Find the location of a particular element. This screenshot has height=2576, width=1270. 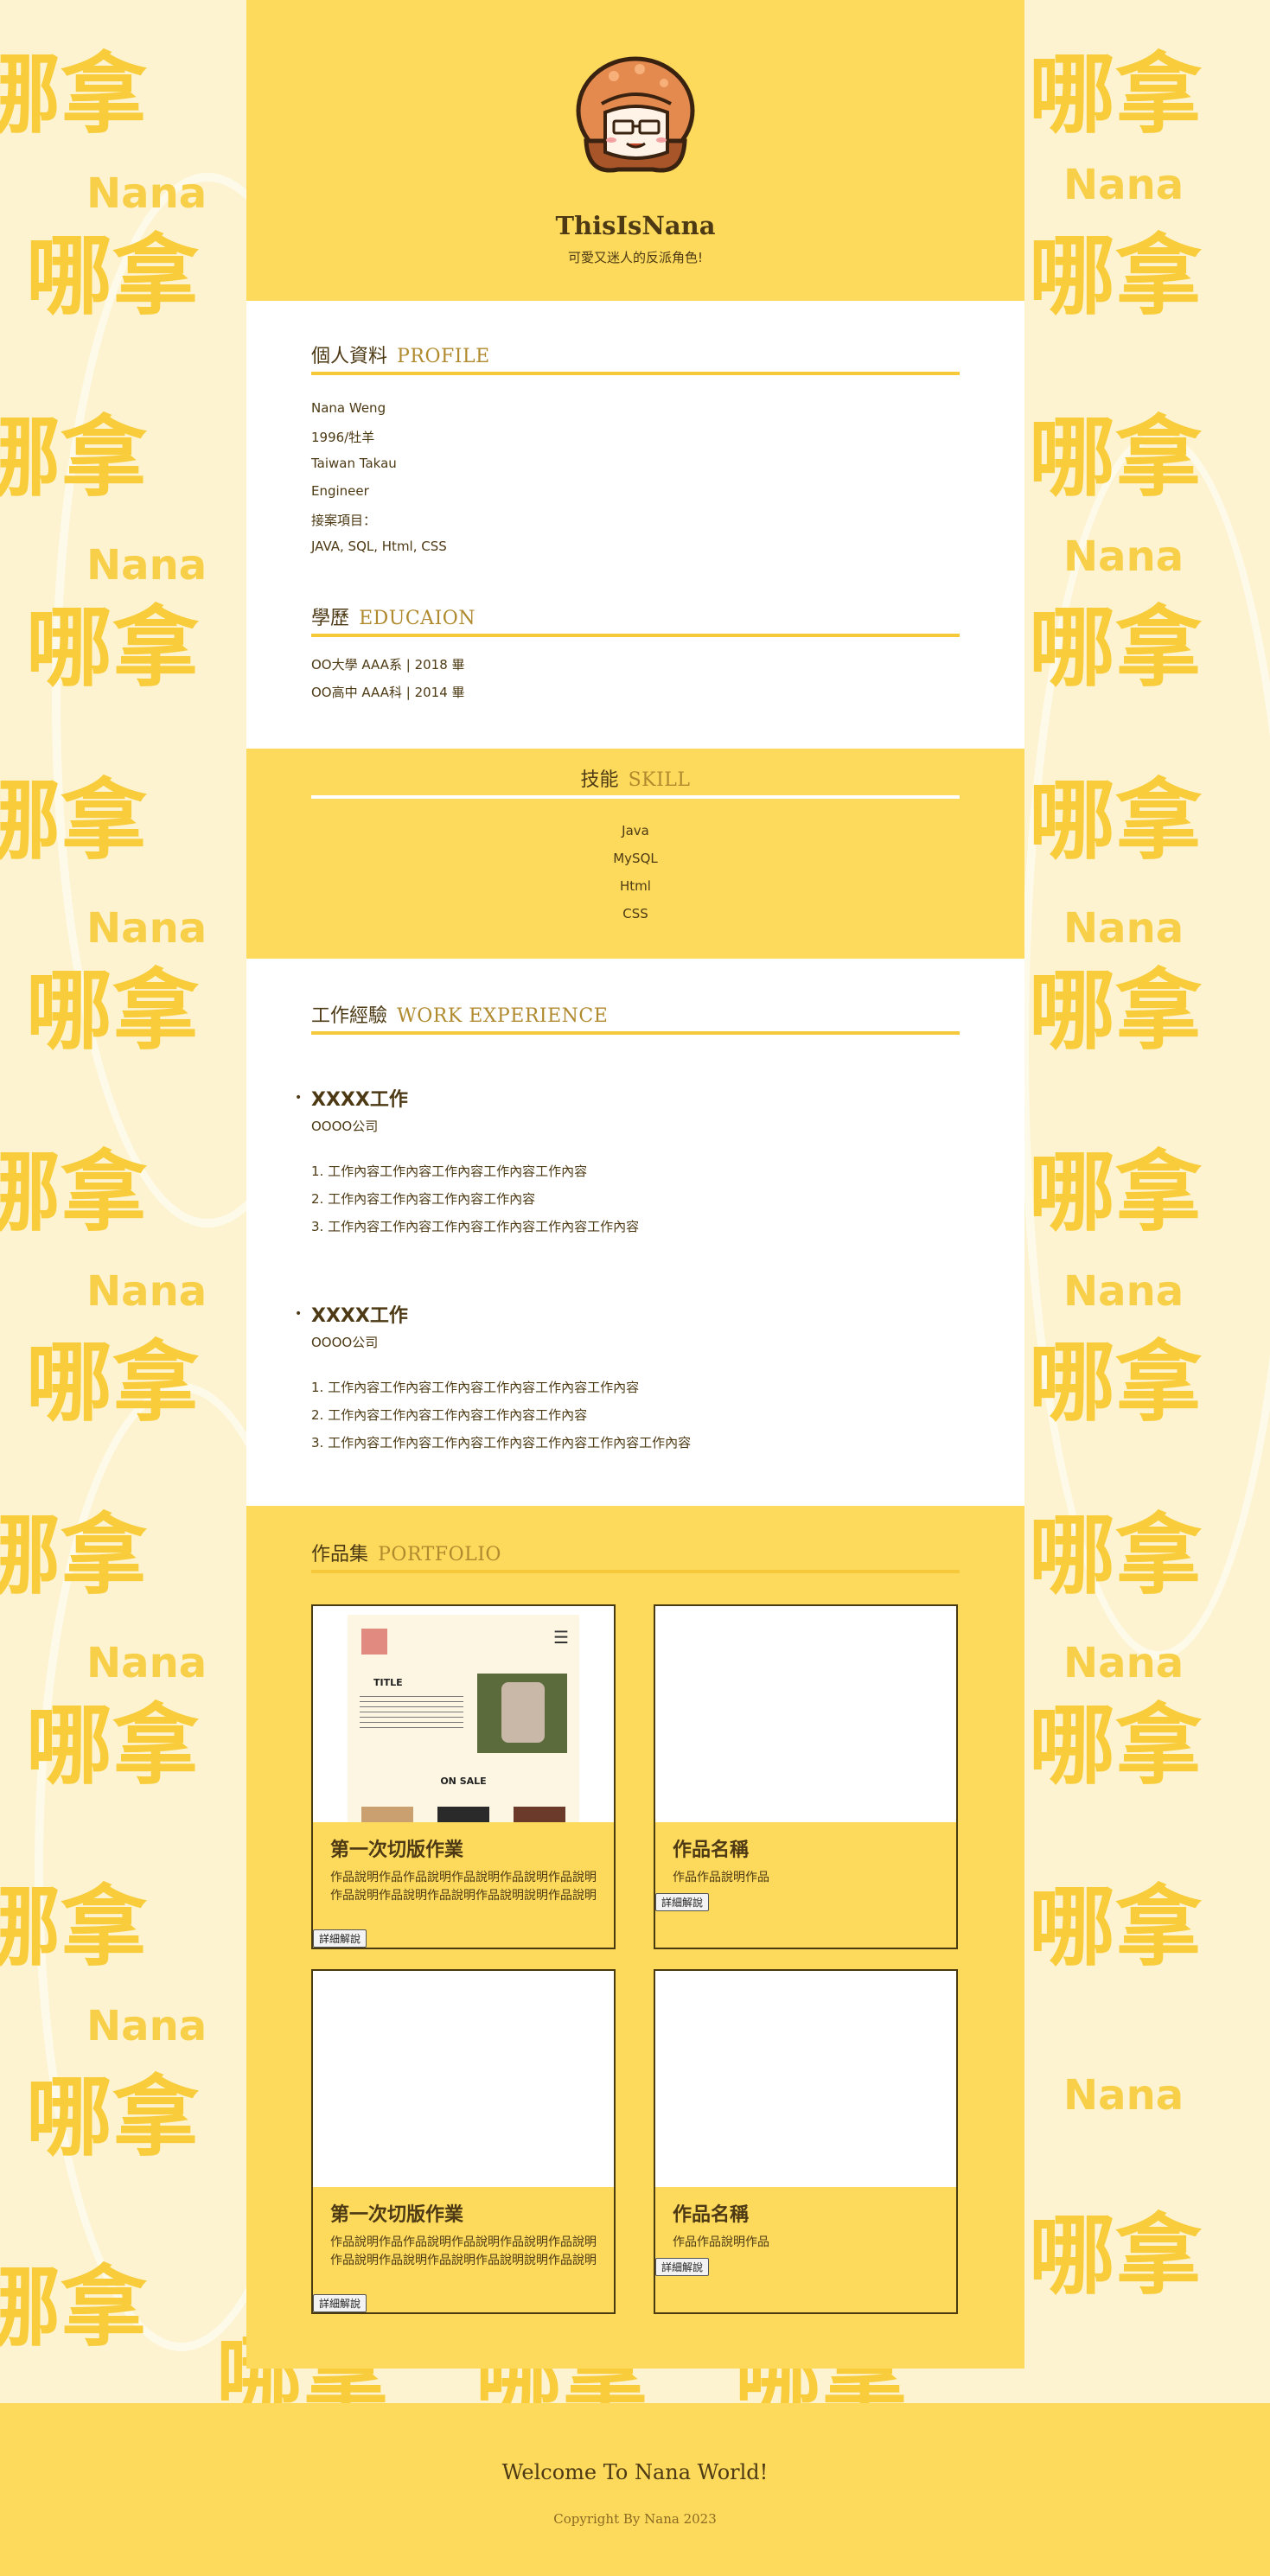

section-title-education: 學歷 EDUCAION is located at coordinates (635, 620).